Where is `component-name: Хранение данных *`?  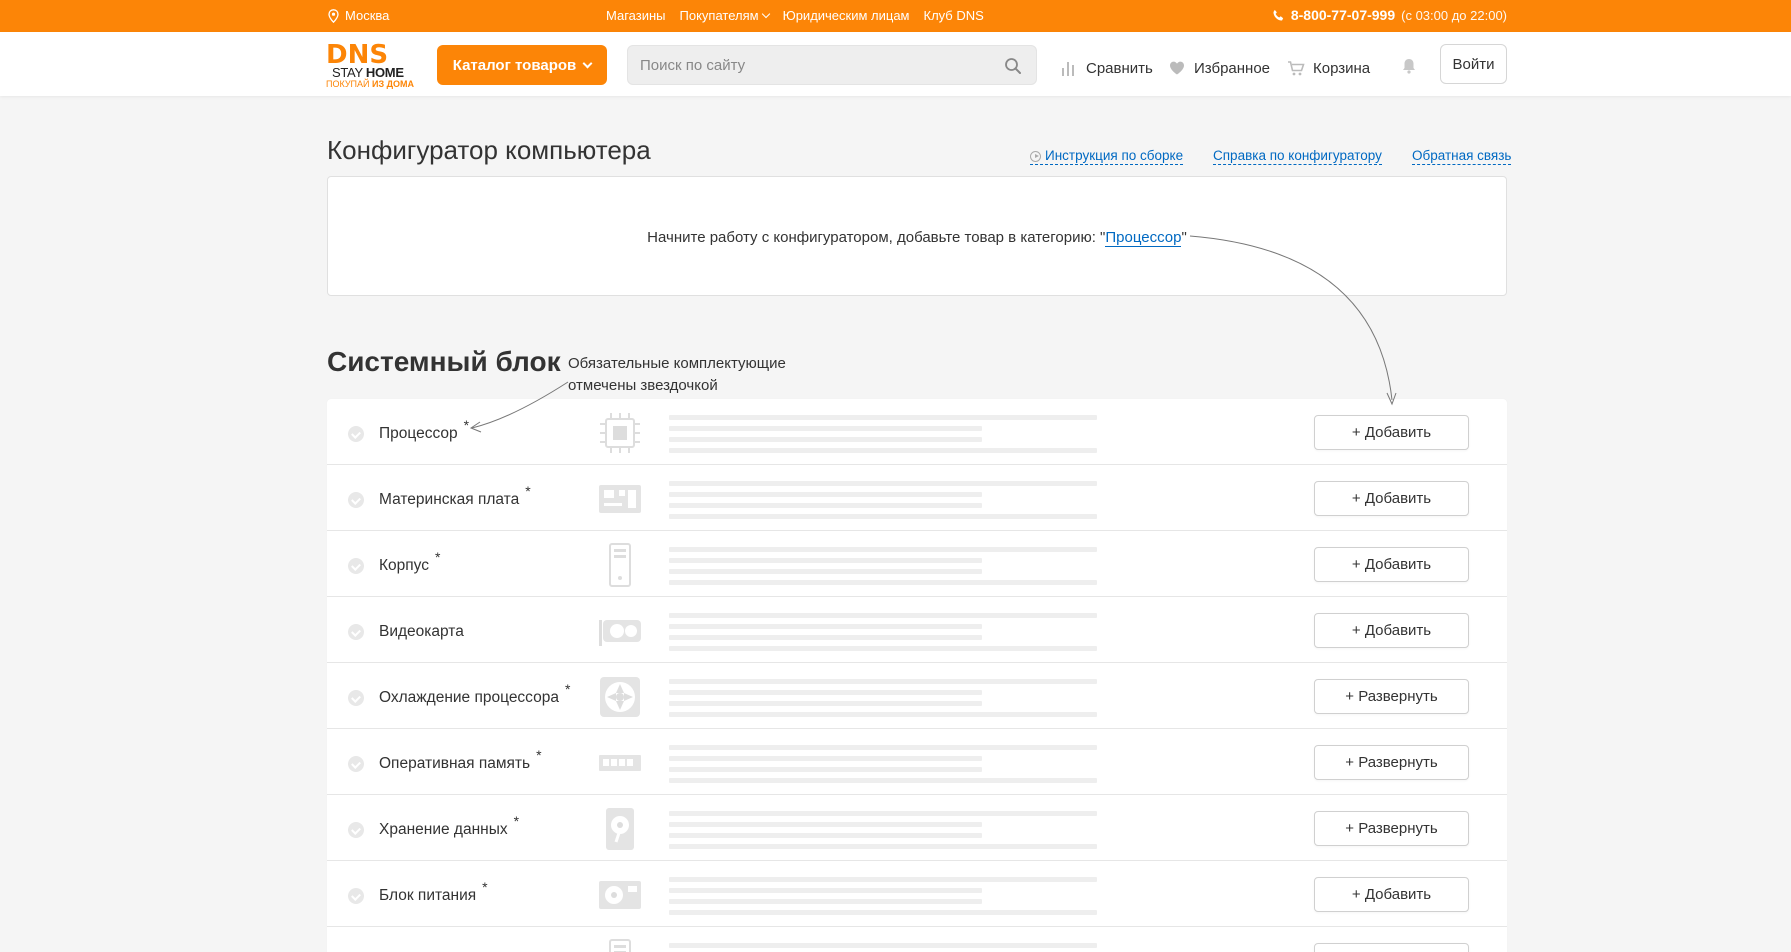
component-name: Хранение данных * is located at coordinates (449, 826).